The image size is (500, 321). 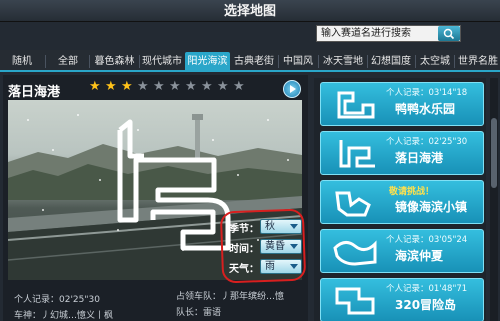 I want to click on title-bar: 选择地图, so click(x=250, y=11).